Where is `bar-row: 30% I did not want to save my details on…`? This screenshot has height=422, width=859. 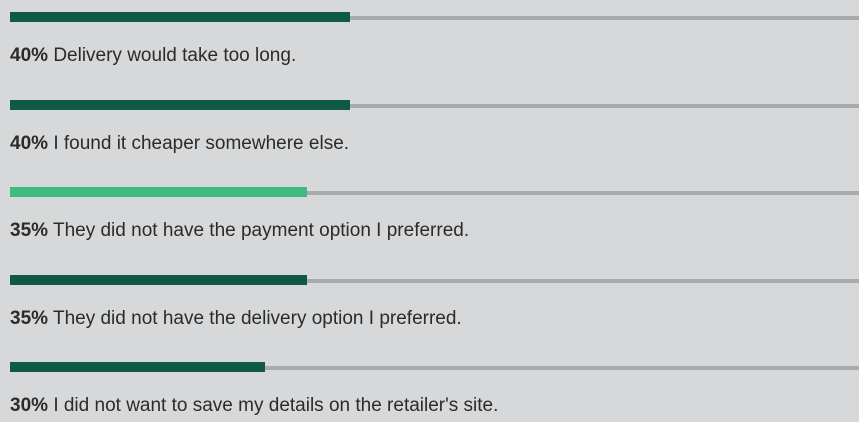
bar-row: 30% I did not want to save my details on… is located at coordinates (434, 392).